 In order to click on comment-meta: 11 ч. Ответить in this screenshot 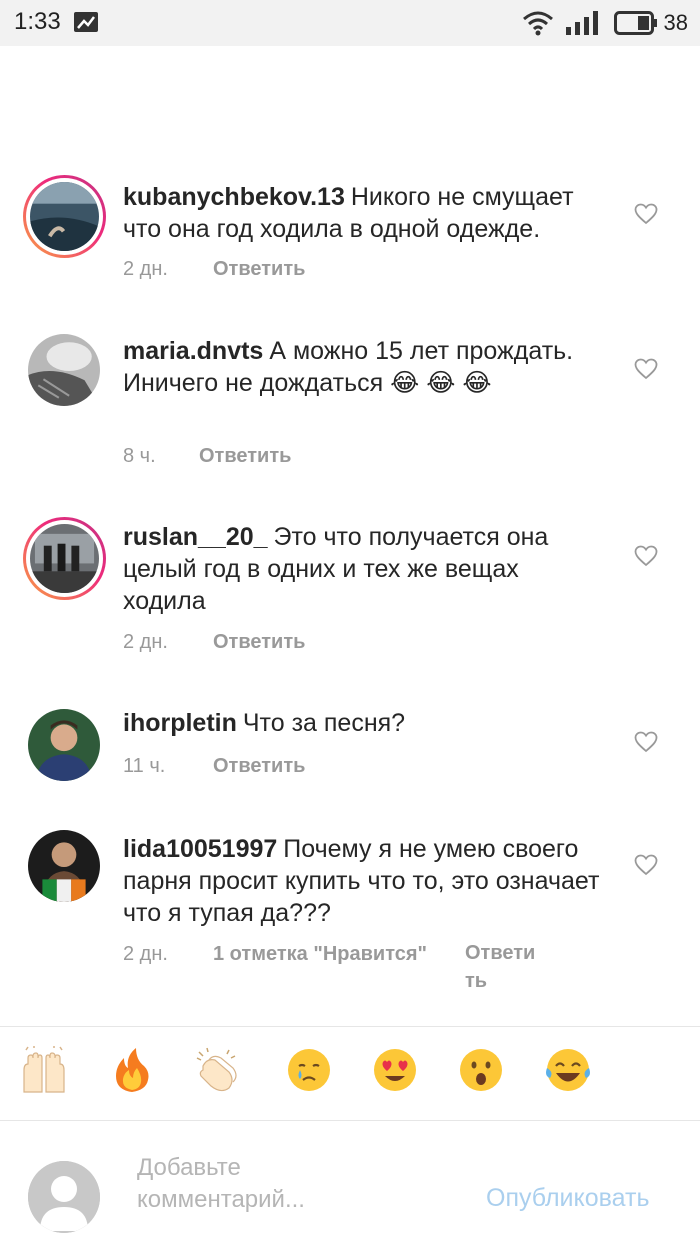, I will do `click(214, 766)`.